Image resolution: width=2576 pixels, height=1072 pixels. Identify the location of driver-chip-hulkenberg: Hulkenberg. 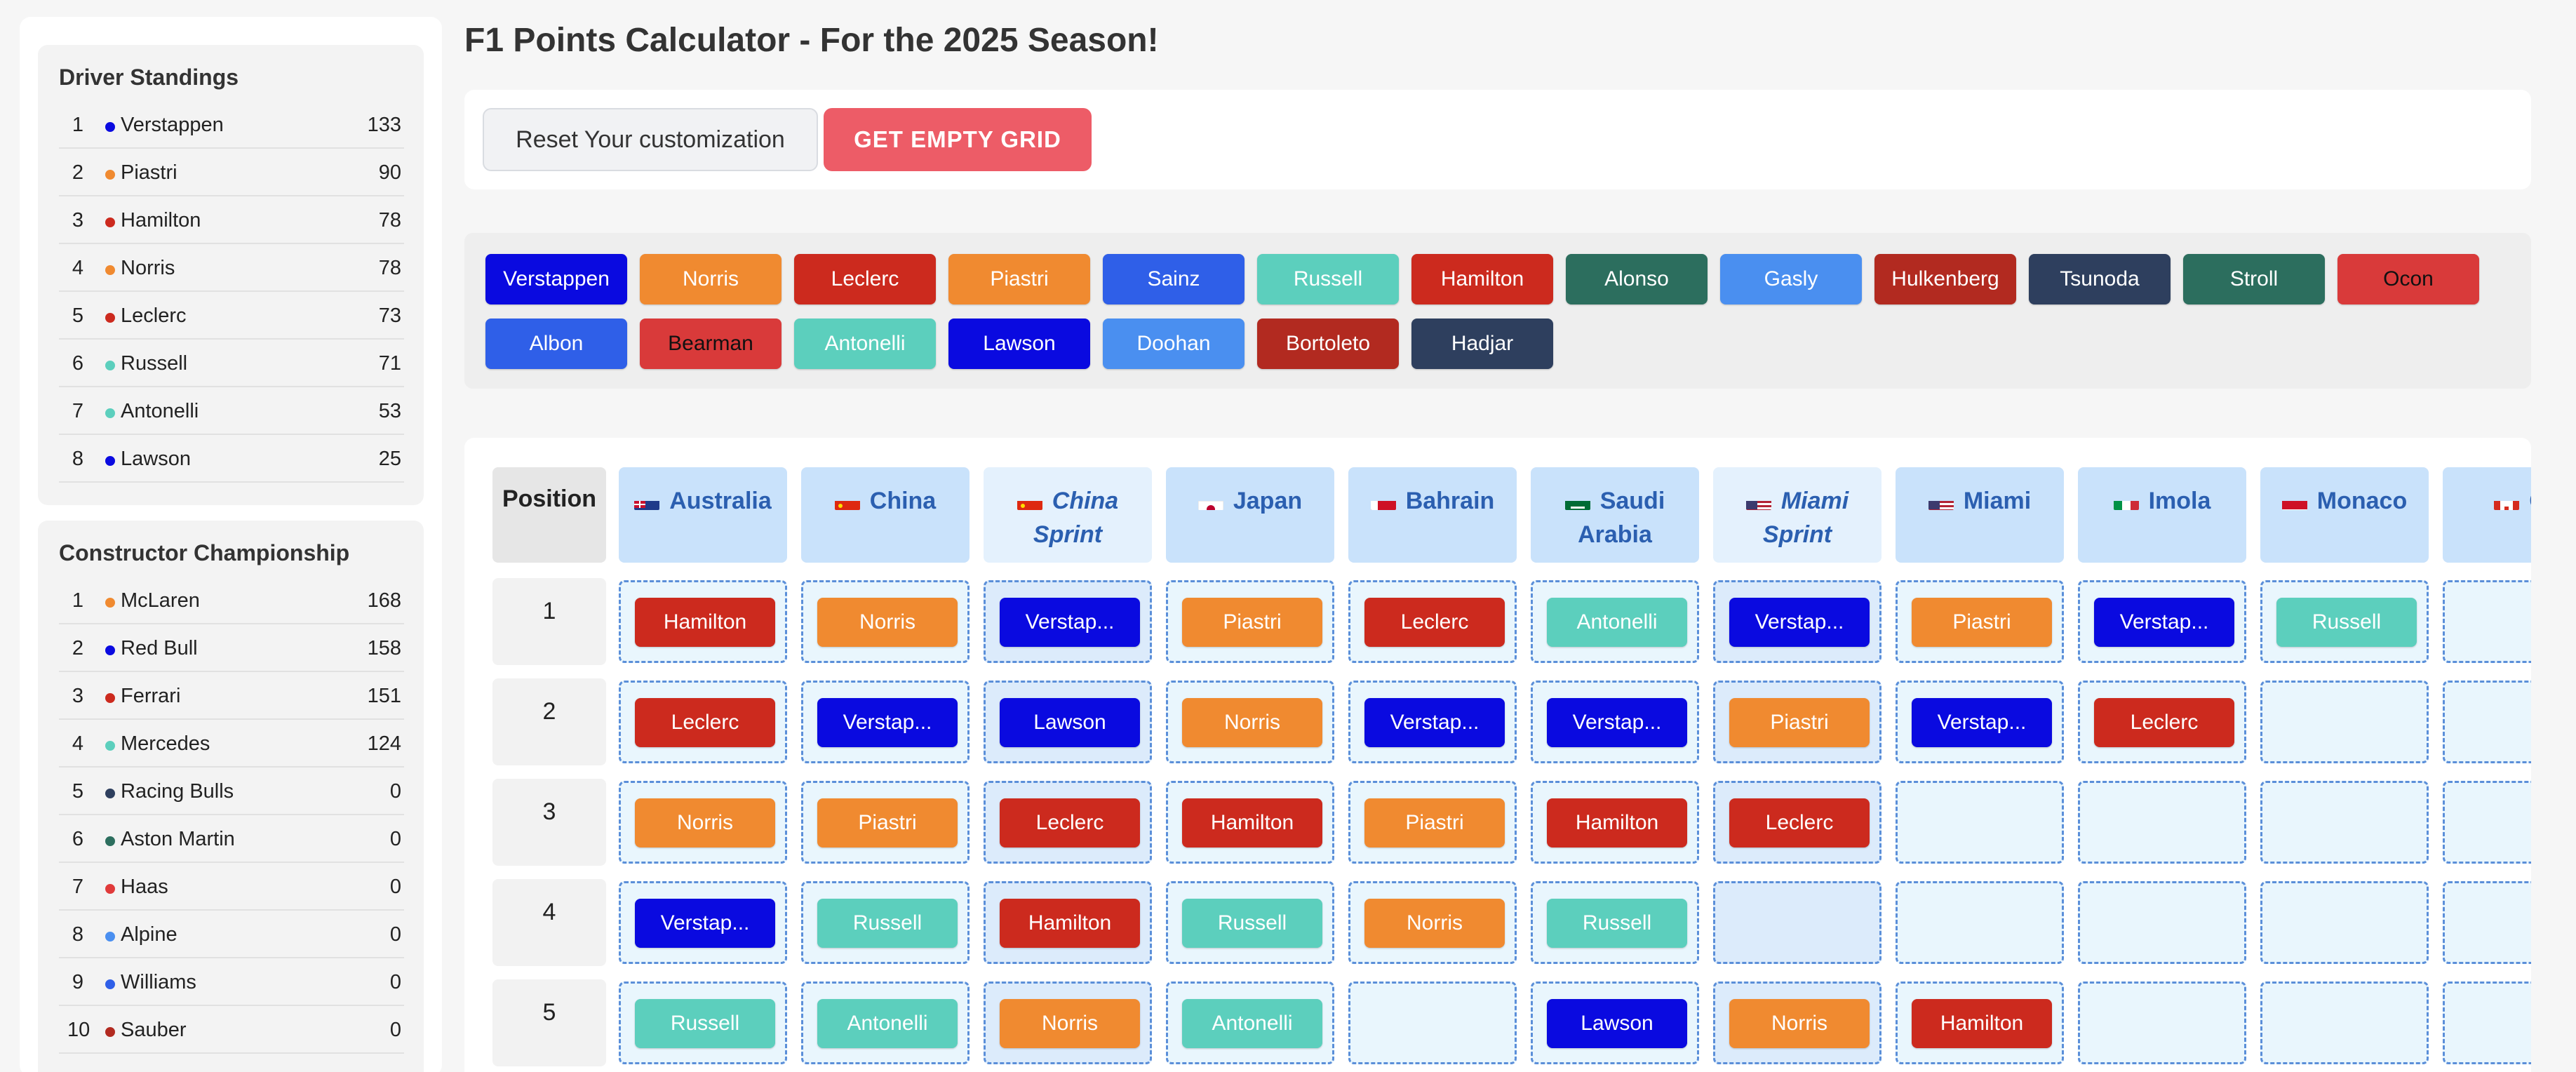
(1945, 279).